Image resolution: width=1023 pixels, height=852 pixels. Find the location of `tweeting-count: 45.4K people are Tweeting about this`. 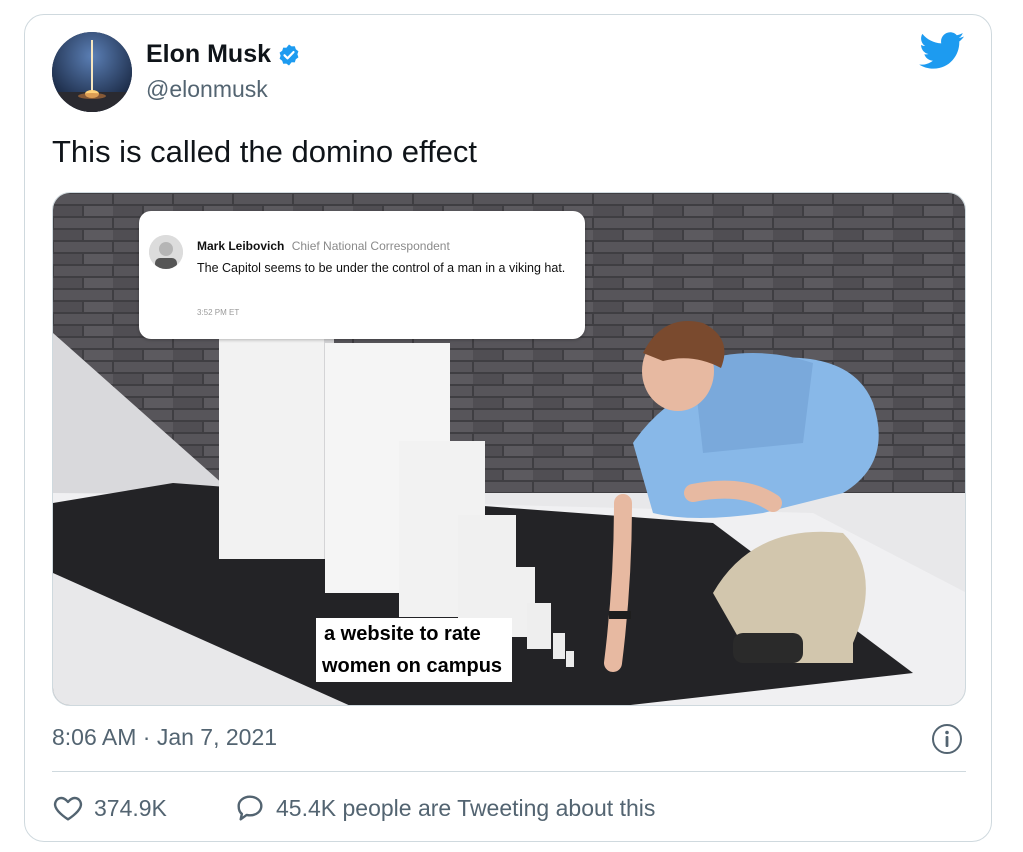

tweeting-count: 45.4K people are Tweeting about this is located at coordinates (465, 808).